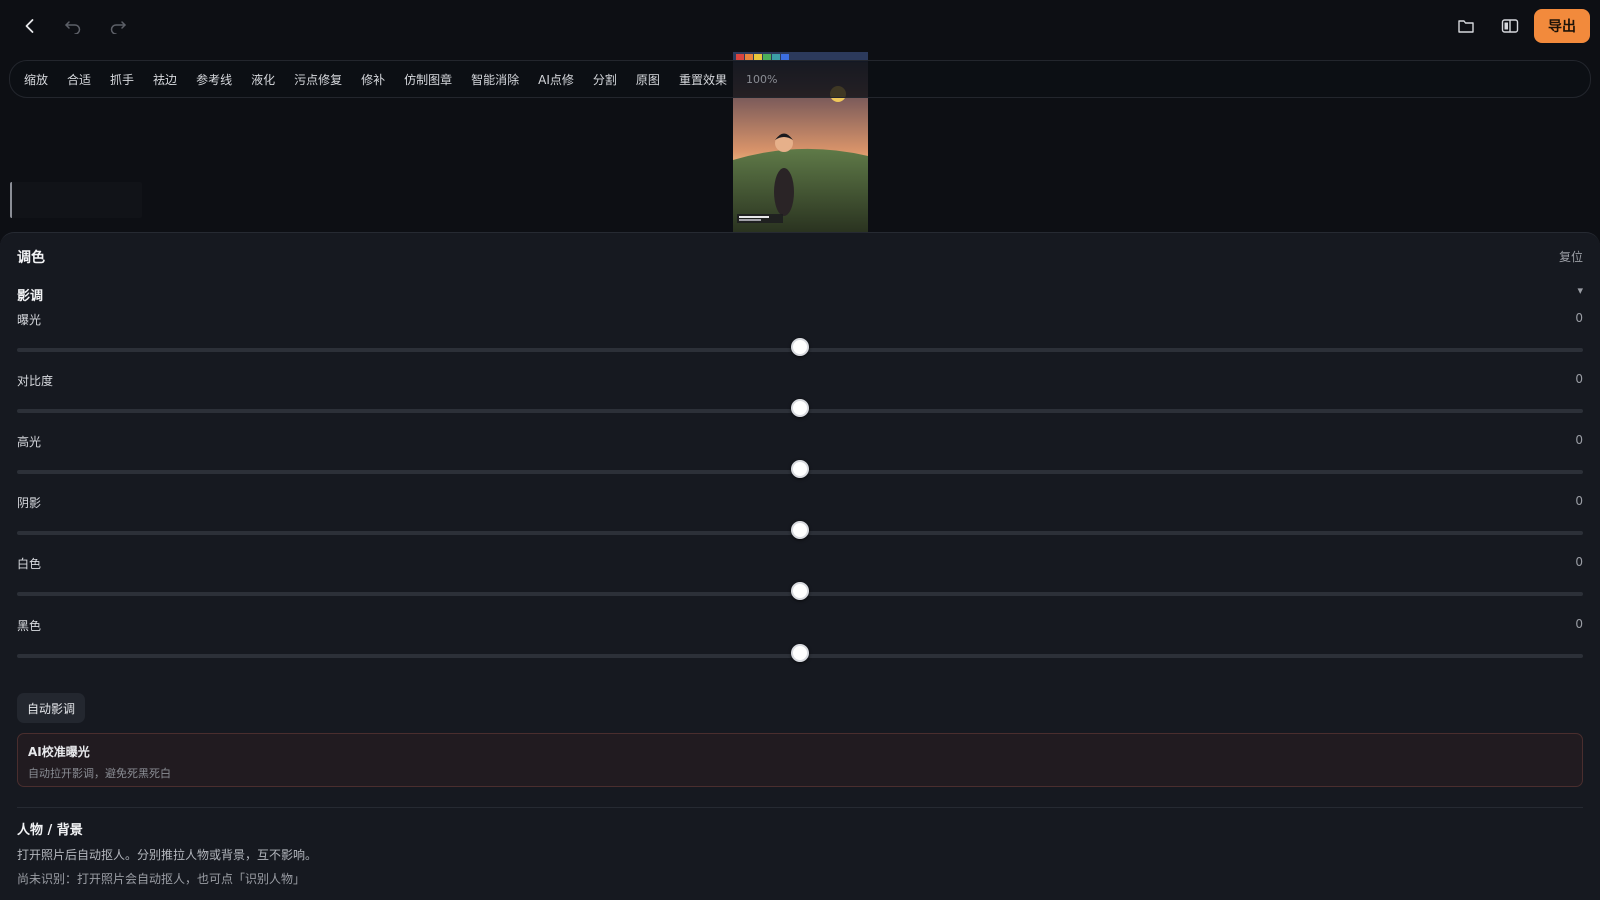 This screenshot has height=900, width=1600. I want to click on zoom-level: 100%, so click(761, 79).